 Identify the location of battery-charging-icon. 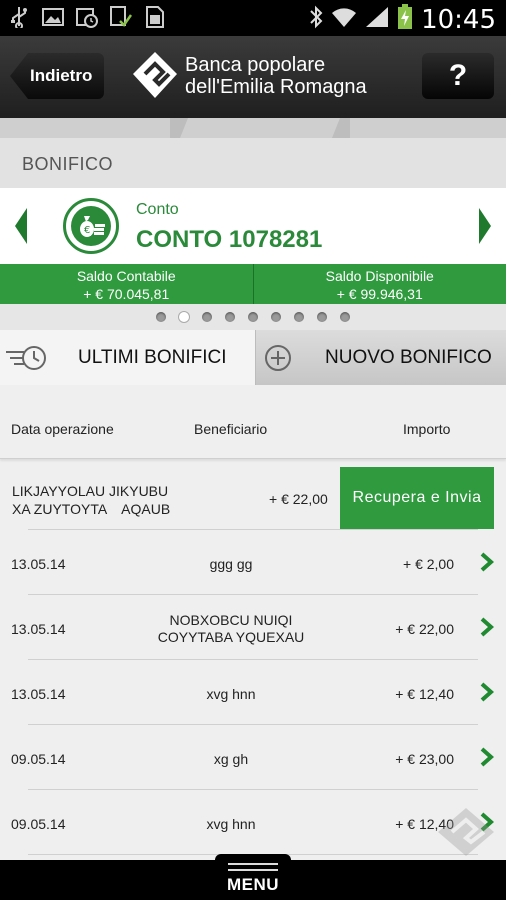
(405, 19).